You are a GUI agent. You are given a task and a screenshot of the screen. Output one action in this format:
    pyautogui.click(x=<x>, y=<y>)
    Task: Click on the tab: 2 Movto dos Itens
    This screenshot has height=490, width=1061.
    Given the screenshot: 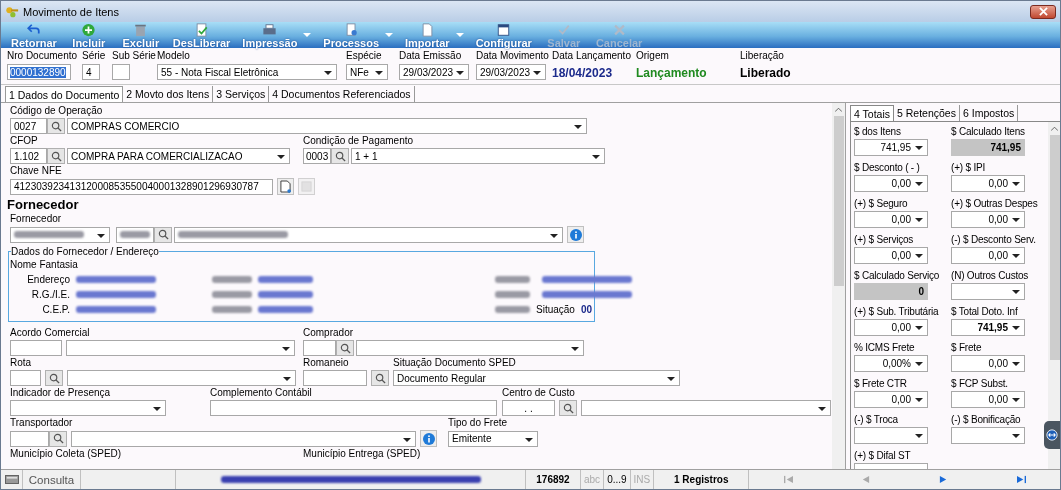 What is the action you would take?
    pyautogui.click(x=168, y=94)
    